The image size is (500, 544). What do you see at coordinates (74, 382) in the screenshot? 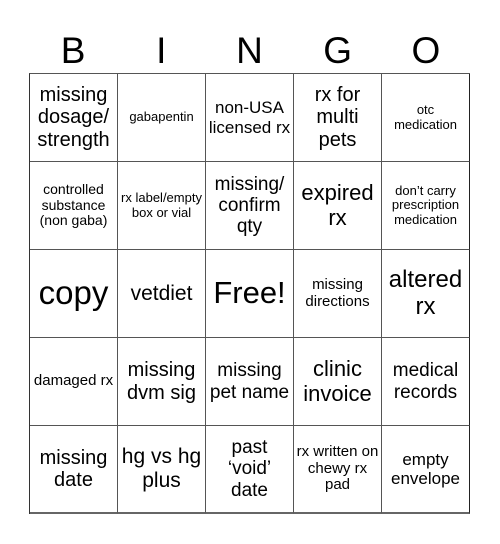
I see `bingo-cell: damaged rx` at bounding box center [74, 382].